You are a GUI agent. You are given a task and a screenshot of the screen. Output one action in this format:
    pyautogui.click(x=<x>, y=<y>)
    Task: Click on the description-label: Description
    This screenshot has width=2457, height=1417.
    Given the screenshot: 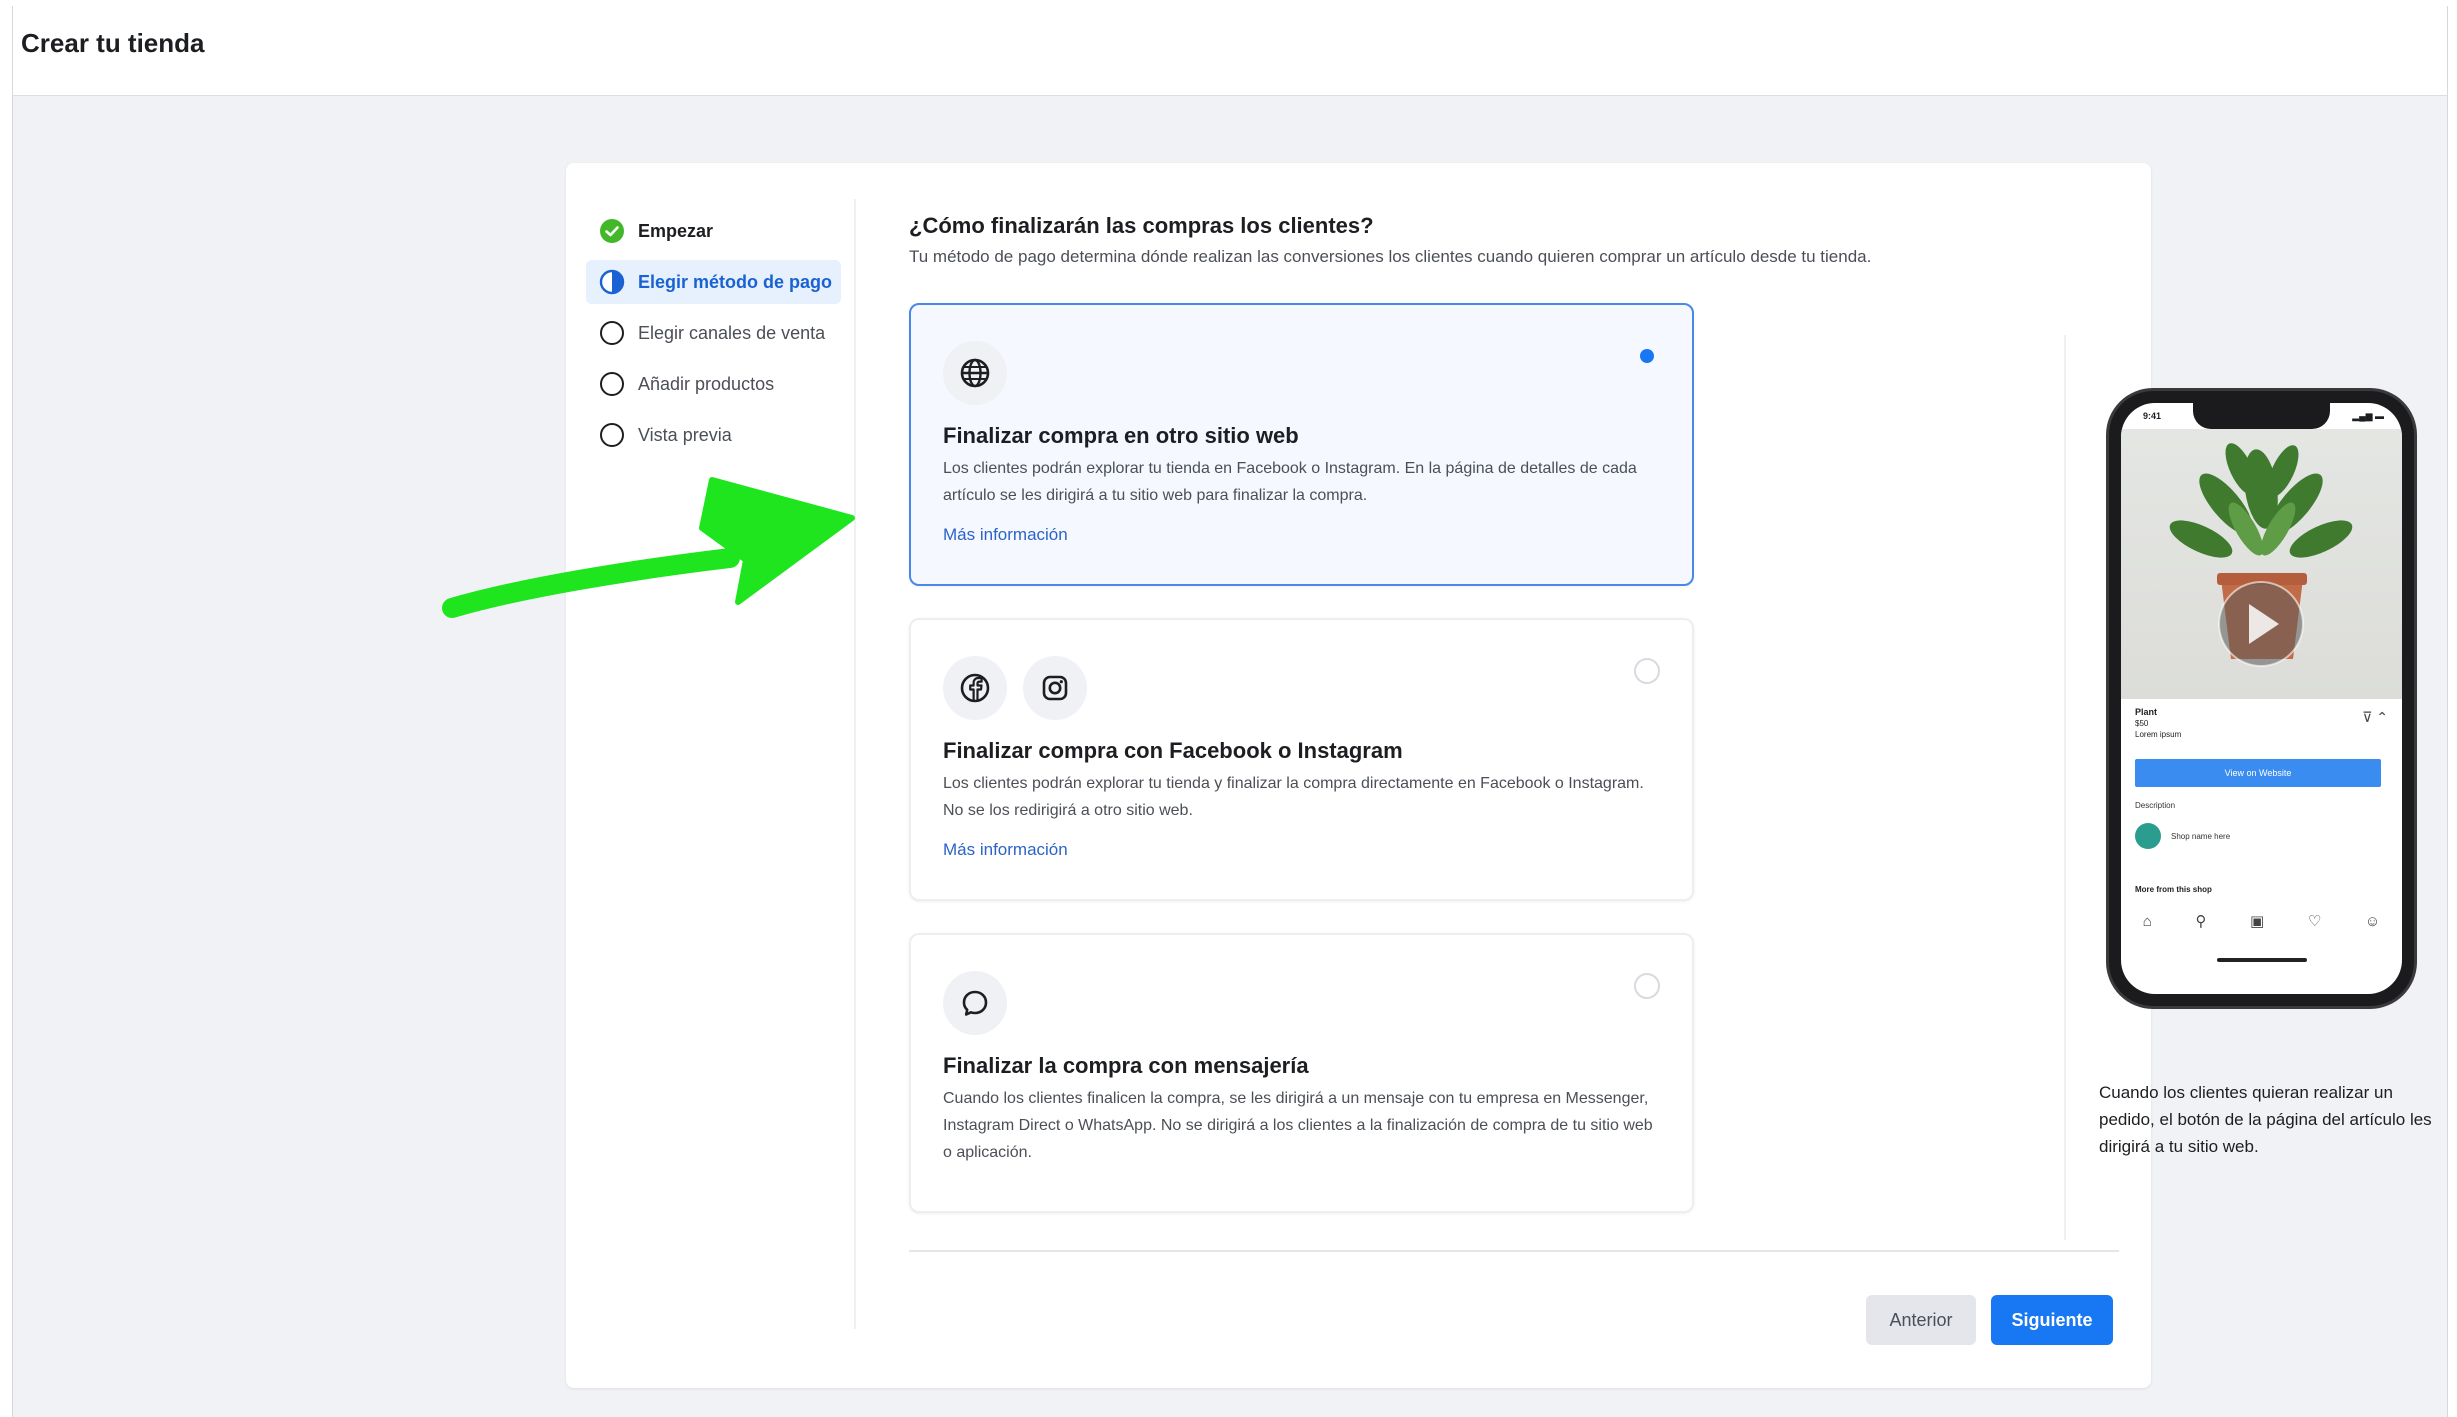 What is the action you would take?
    pyautogui.click(x=2155, y=805)
    